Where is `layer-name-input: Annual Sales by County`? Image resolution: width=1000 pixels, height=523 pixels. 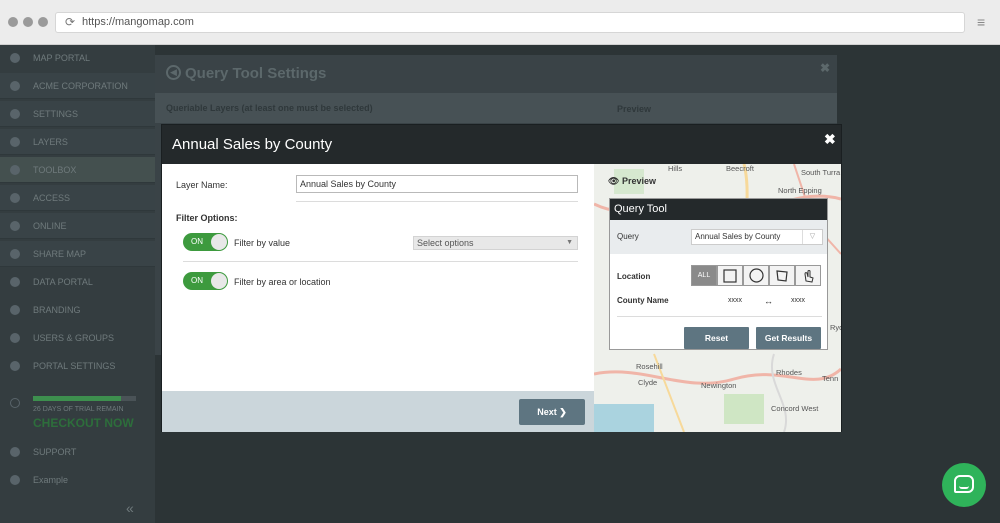
layer-name-input: Annual Sales by County is located at coordinates (437, 184).